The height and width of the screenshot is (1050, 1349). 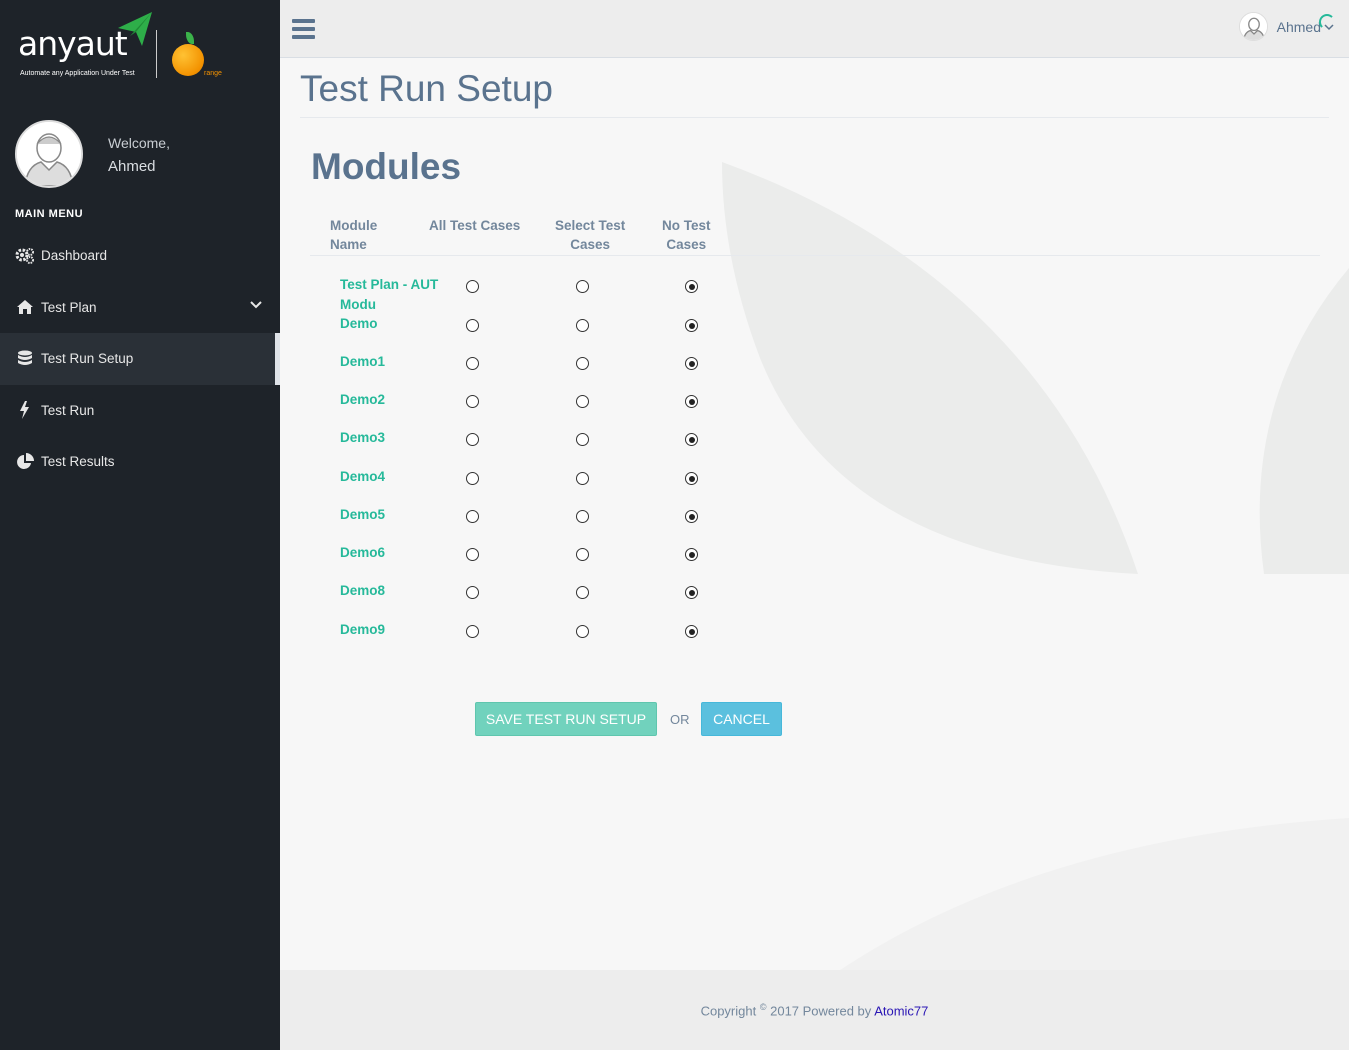 What do you see at coordinates (256, 305) in the screenshot?
I see `chevron-down-icon` at bounding box center [256, 305].